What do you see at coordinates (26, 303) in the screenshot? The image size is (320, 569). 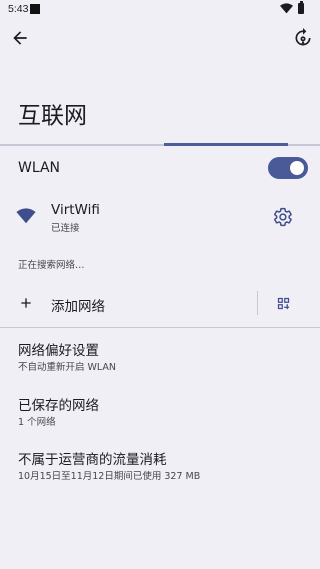 I see `plus-icon` at bounding box center [26, 303].